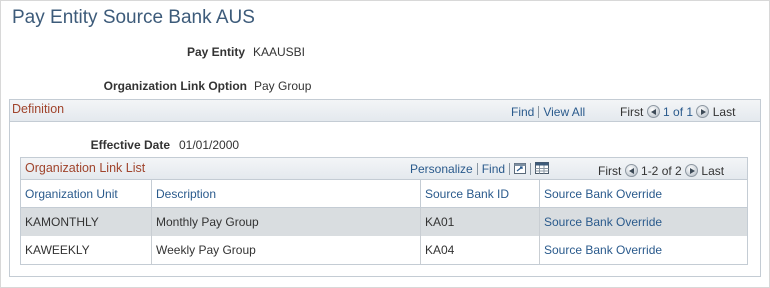 This screenshot has height=288, width=770. I want to click on effective-date-row: Effective Date, so click(85, 145).